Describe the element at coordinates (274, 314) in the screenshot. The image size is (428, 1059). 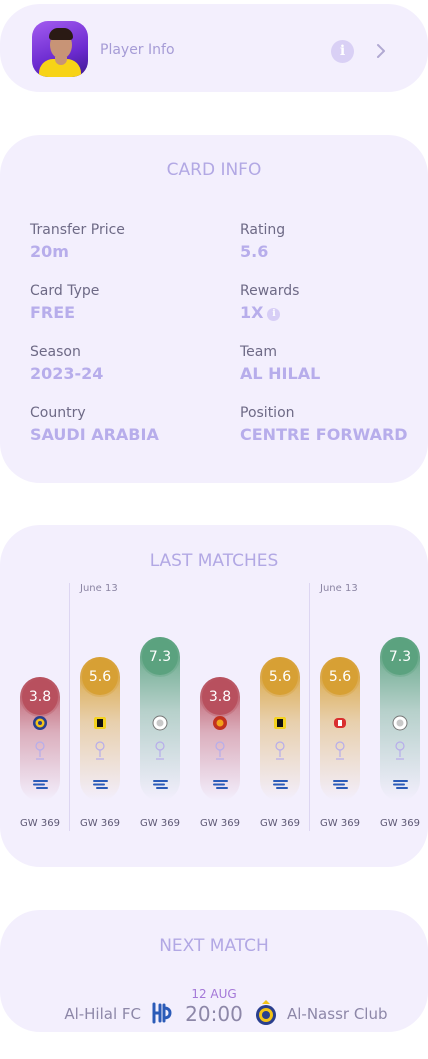
I see `rewards-info-icon: i` at that location.